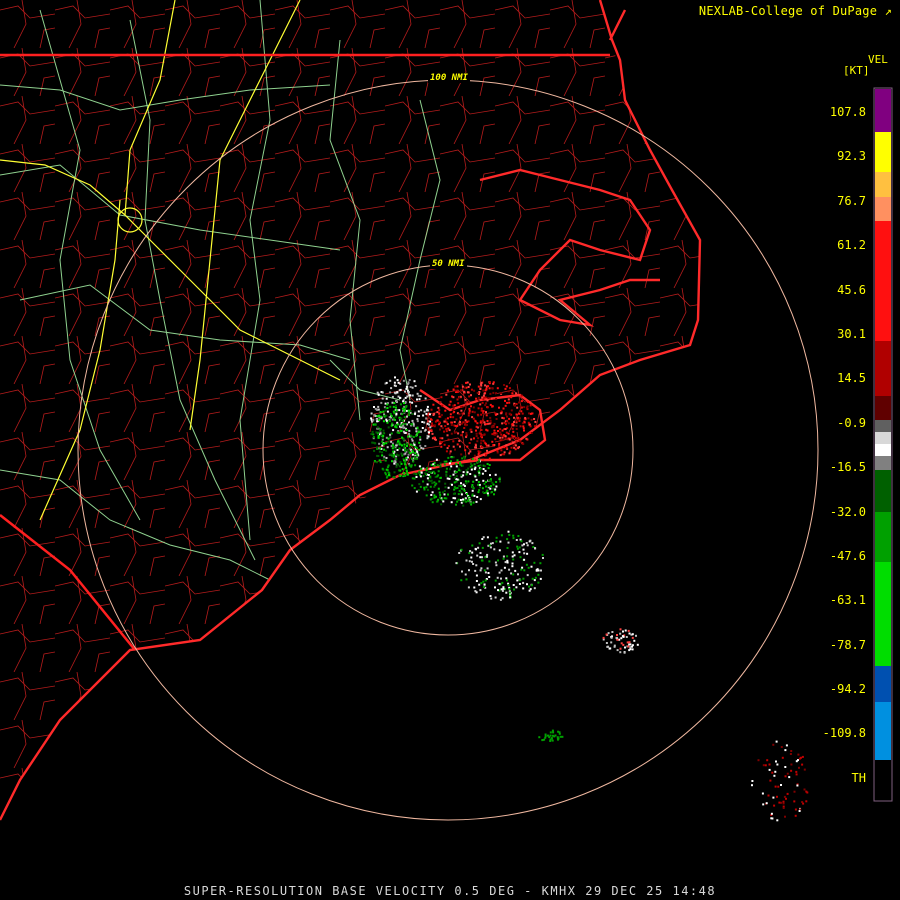  I want to click on scale-label: -32.0, so click(847, 512).